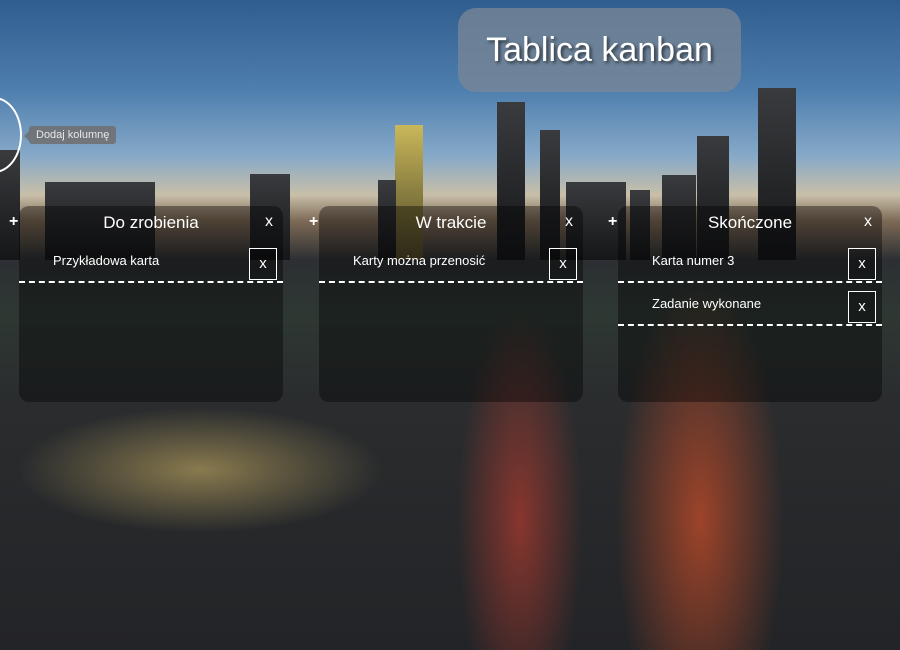  Describe the element at coordinates (419, 260) in the screenshot. I see `card-text: Karty można przenosić` at that location.